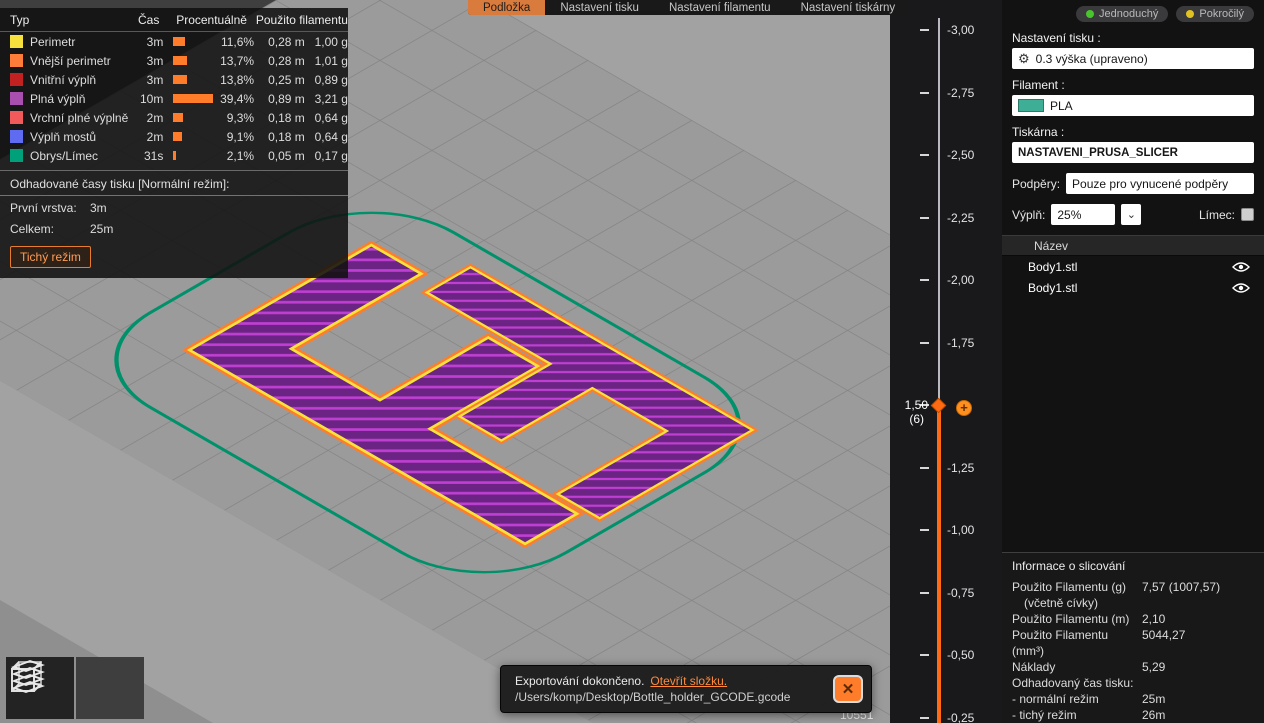 Image resolution: width=1264 pixels, height=723 pixels. Describe the element at coordinates (286, 41) in the screenshot. I see `feature-meters: 0,28 m` at that location.